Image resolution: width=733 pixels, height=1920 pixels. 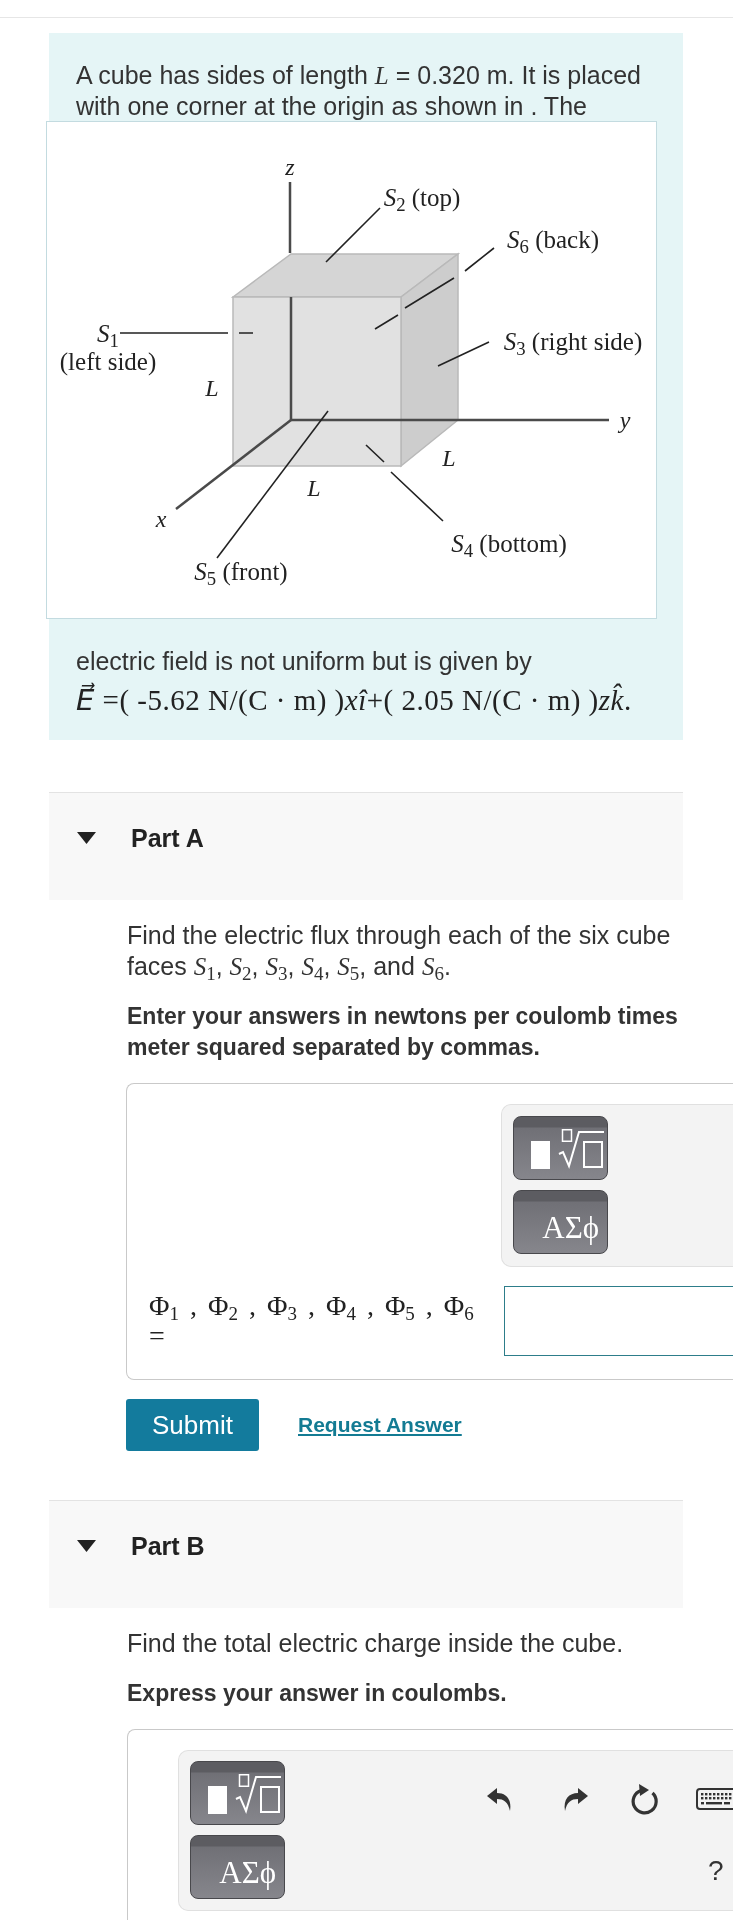 What do you see at coordinates (108, 348) in the screenshot?
I see `face-label: S$_{1}$ (left side)` at bounding box center [108, 348].